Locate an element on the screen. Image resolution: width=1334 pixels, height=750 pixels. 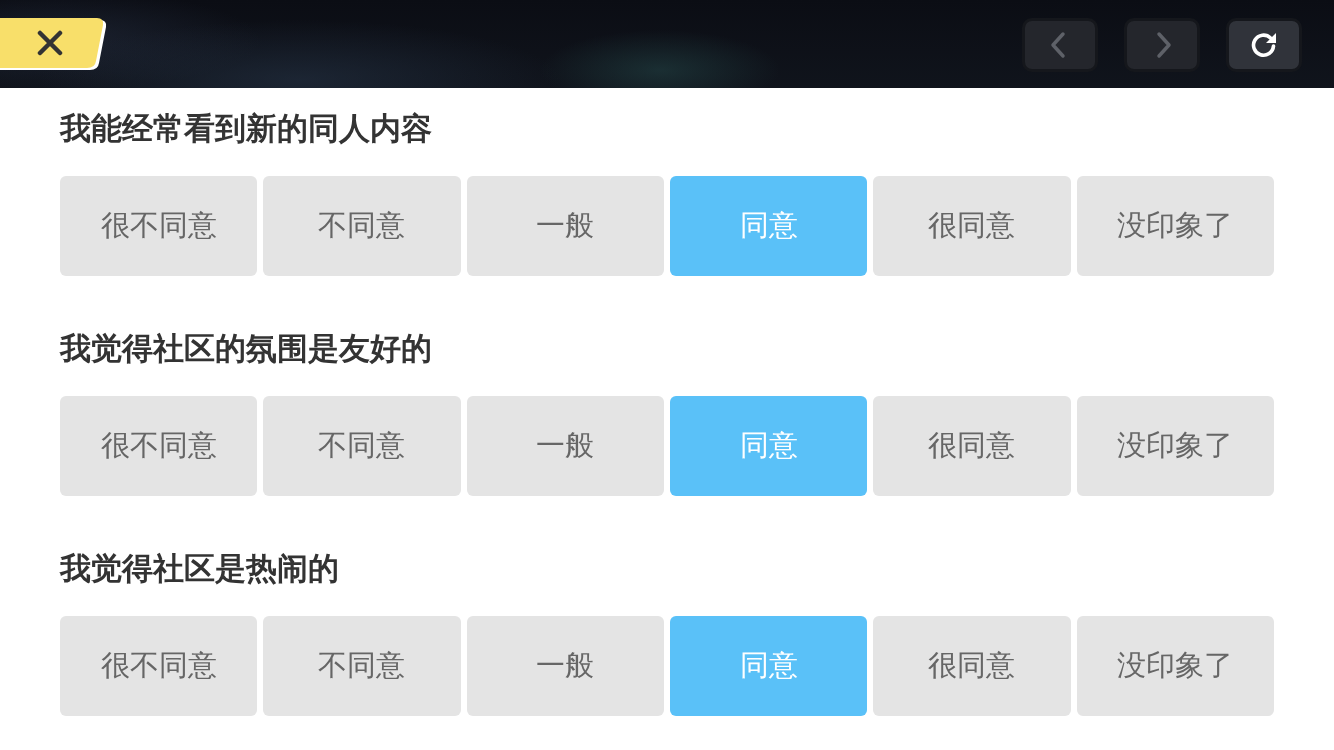
question-title: 我觉得社区的氛围是友好的 is located at coordinates (246, 348).